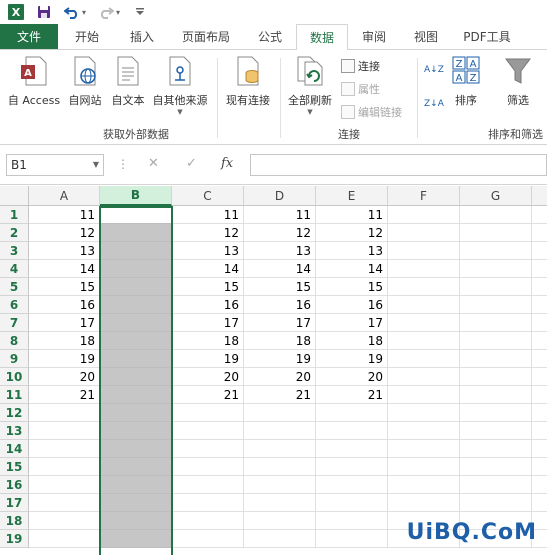 This screenshot has width=547, height=555. I want to click on cell-c15, so click(208, 467).